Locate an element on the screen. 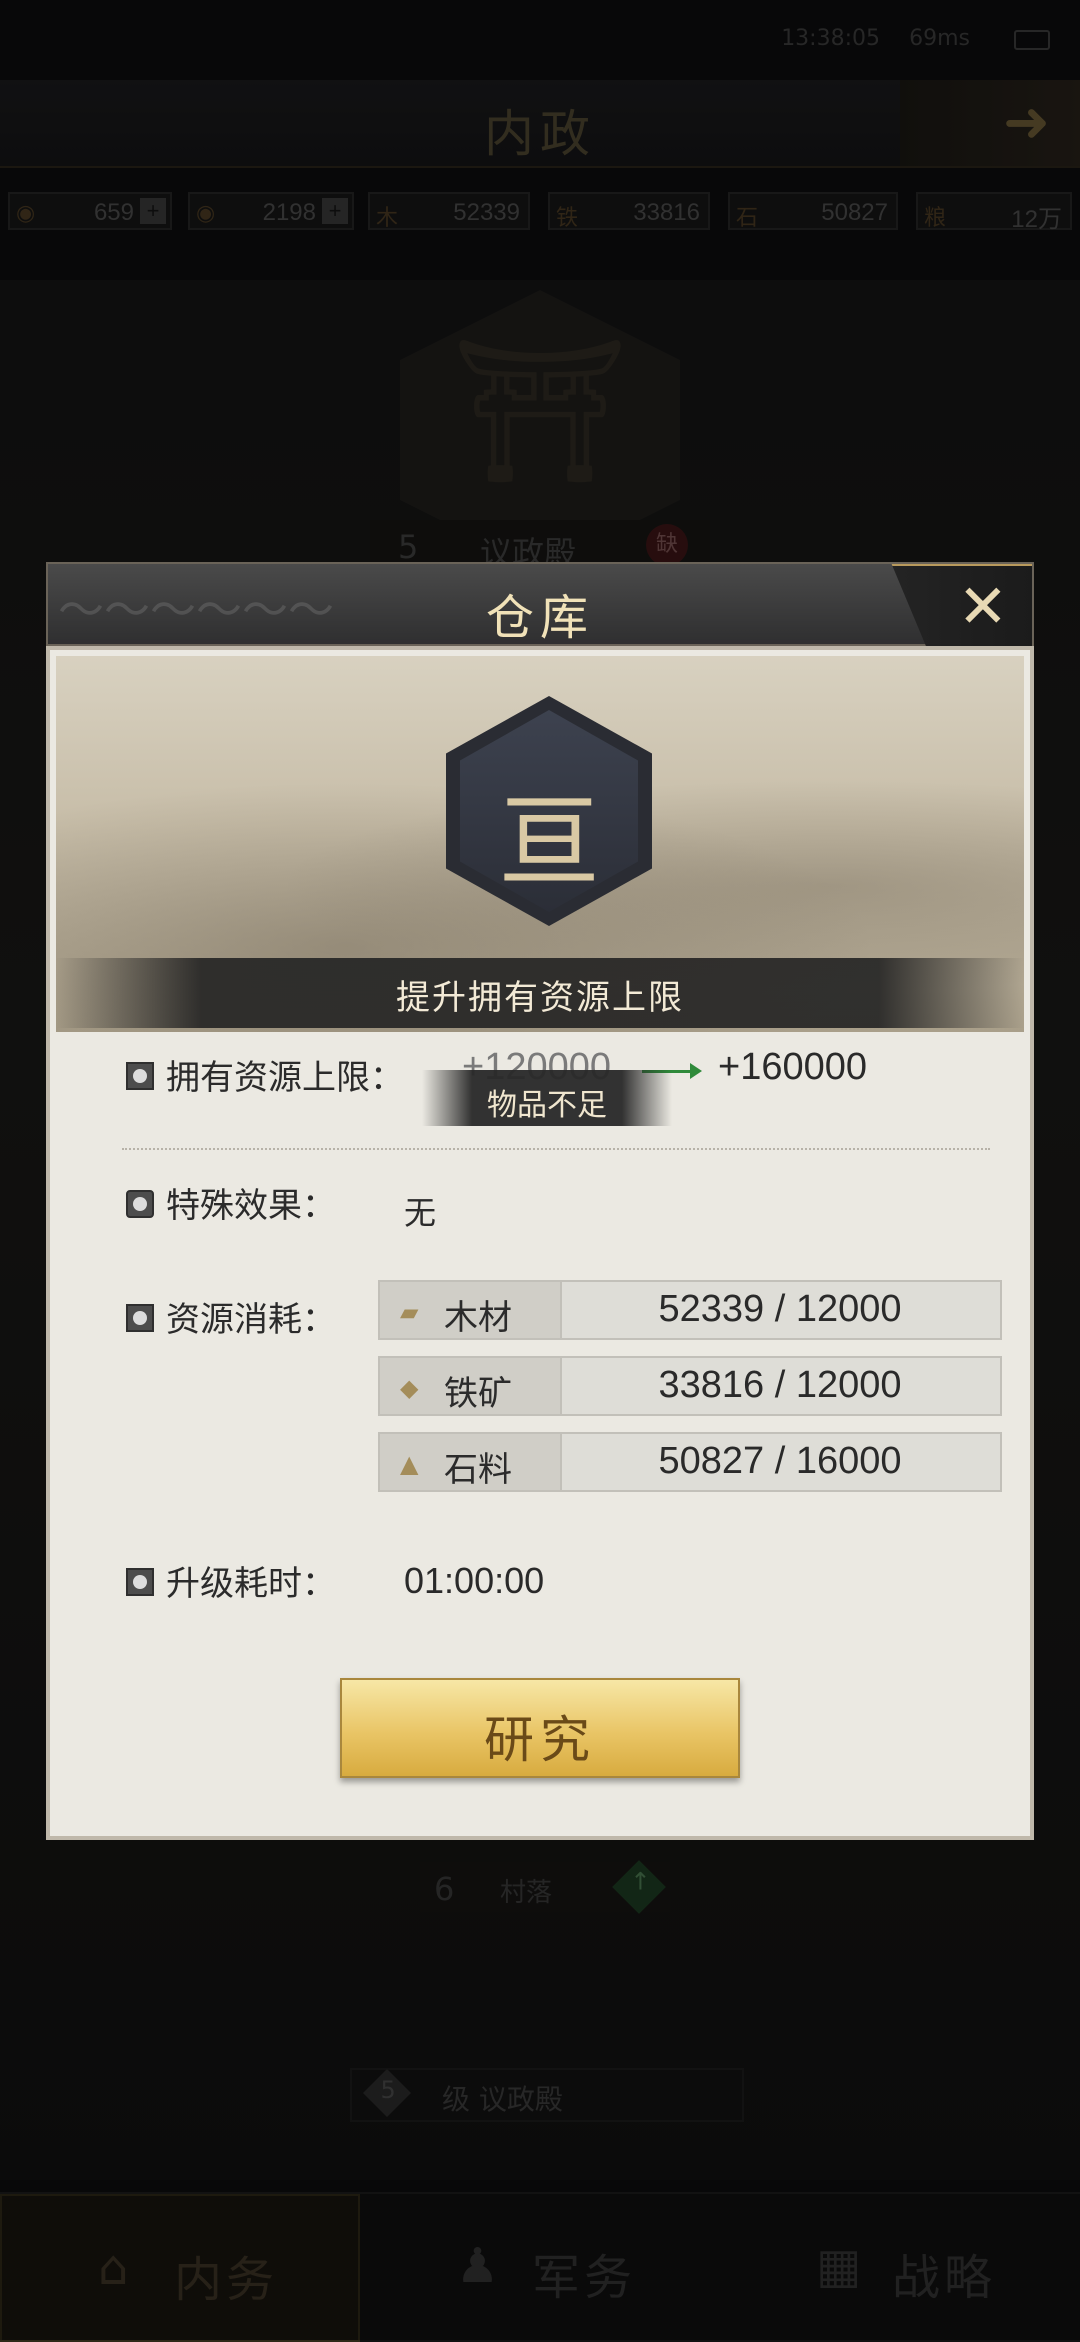  effect-label: 特殊效果： is located at coordinates (251, 1206).